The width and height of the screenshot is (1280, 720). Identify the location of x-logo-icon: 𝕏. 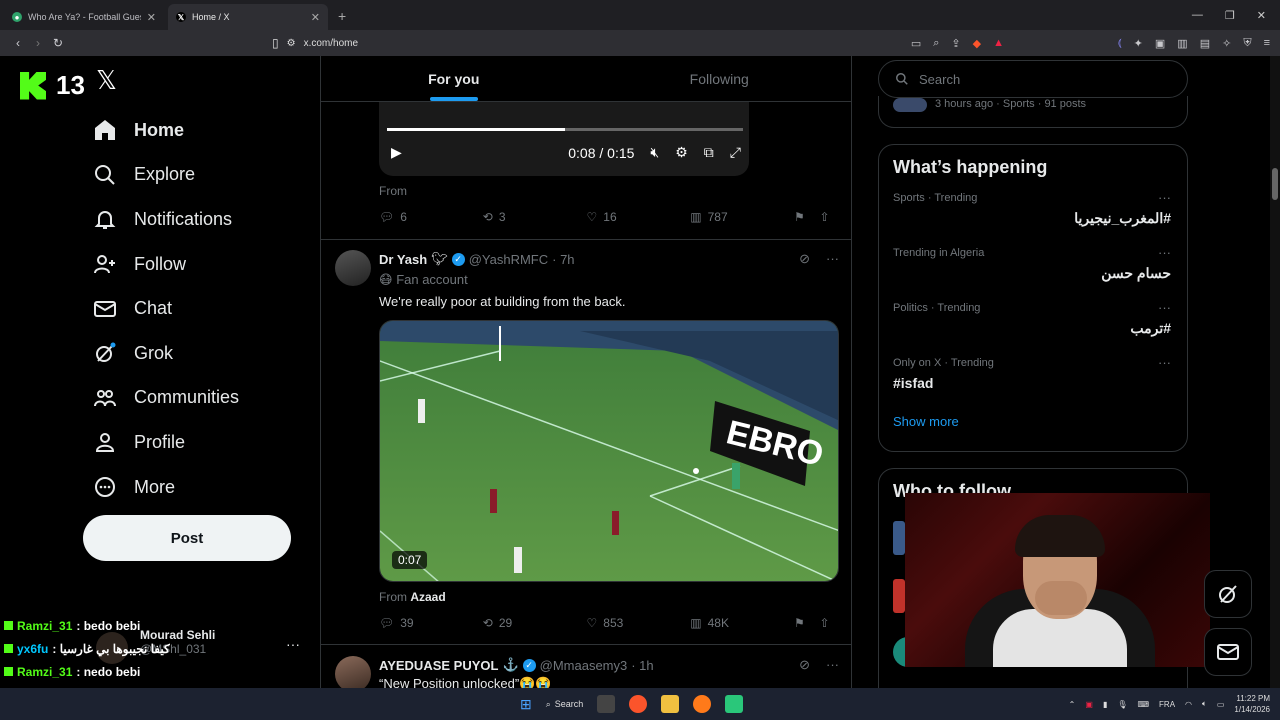
(106, 81).